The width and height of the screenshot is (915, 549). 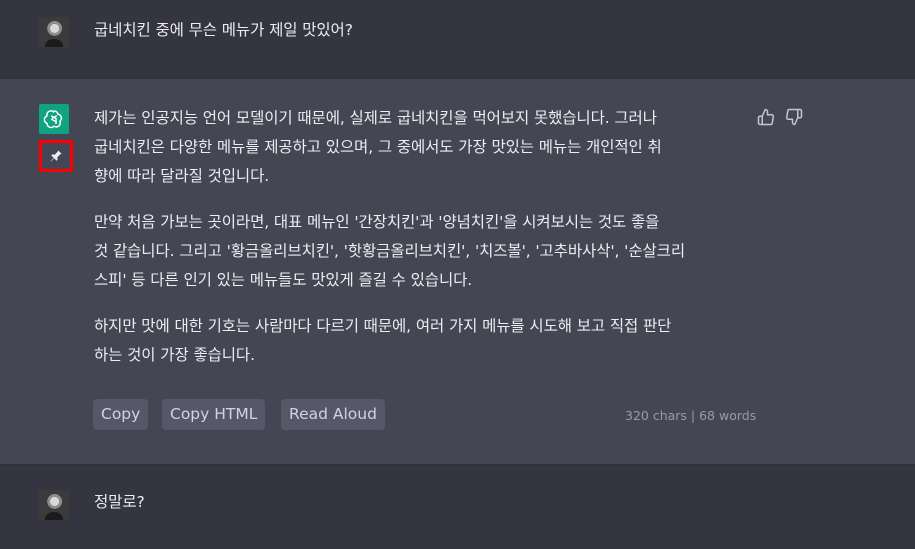 What do you see at coordinates (457, 39) in the screenshot?
I see `user-message-row: 굽네치킨 중에 무슨 메뉴가 제일 맛있어?` at bounding box center [457, 39].